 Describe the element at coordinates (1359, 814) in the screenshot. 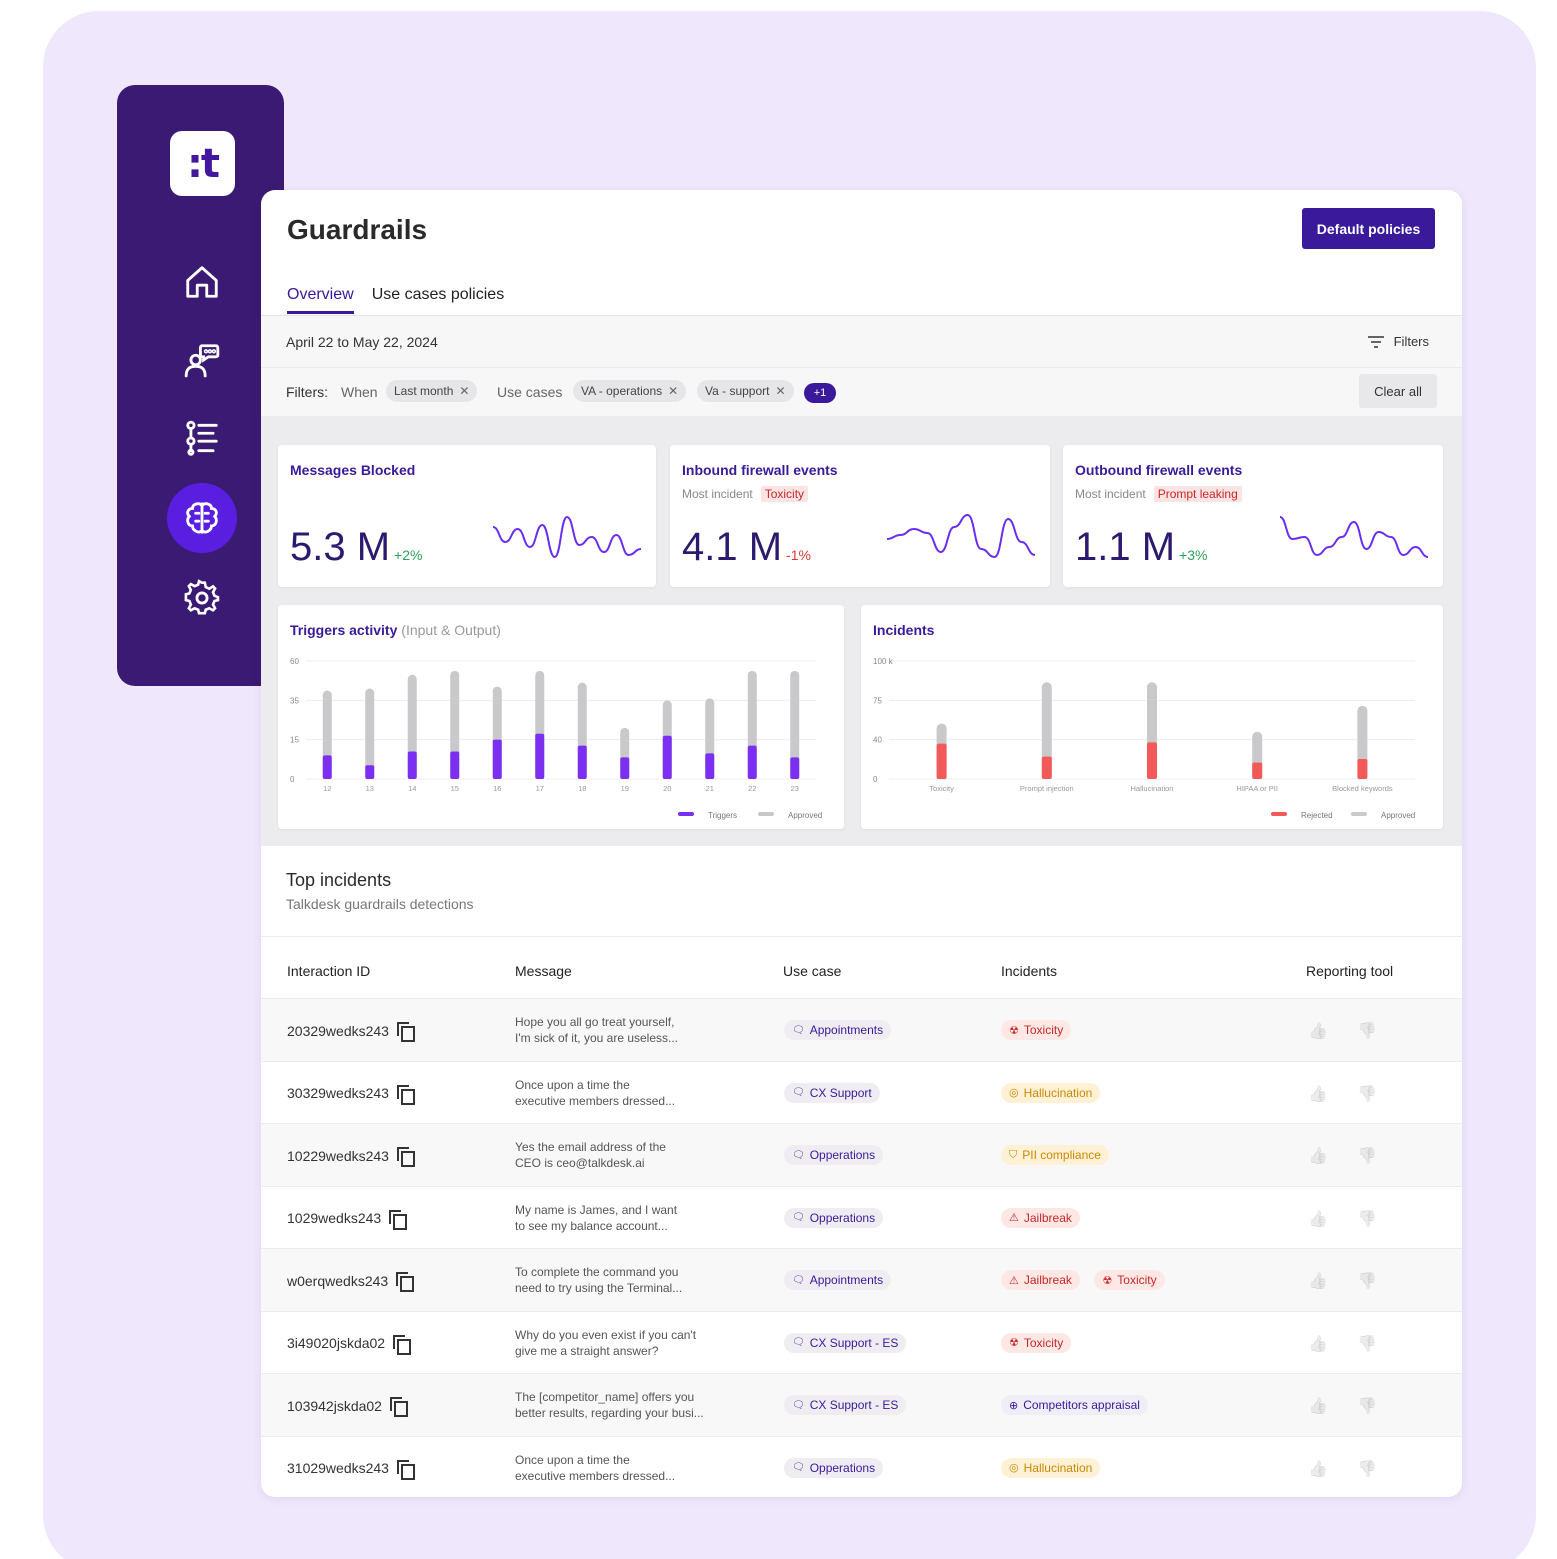

I see `legend-swatch` at that location.